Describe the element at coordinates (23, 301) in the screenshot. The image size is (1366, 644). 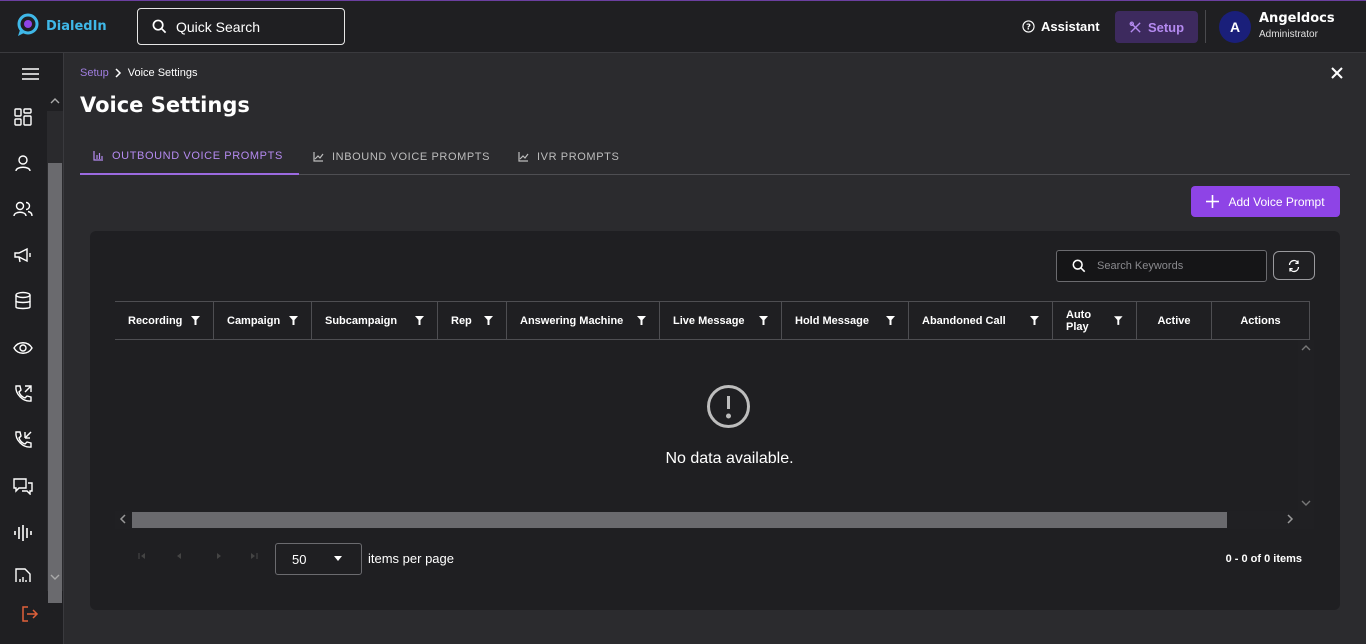
I see `sidebar-item-database` at that location.